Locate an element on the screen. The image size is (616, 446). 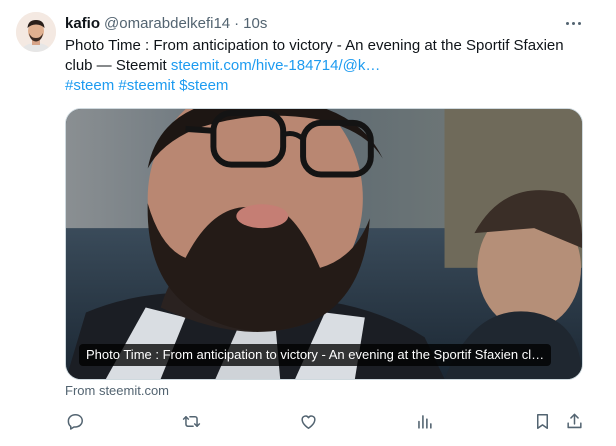
avatar-image is located at coordinates (36, 32).